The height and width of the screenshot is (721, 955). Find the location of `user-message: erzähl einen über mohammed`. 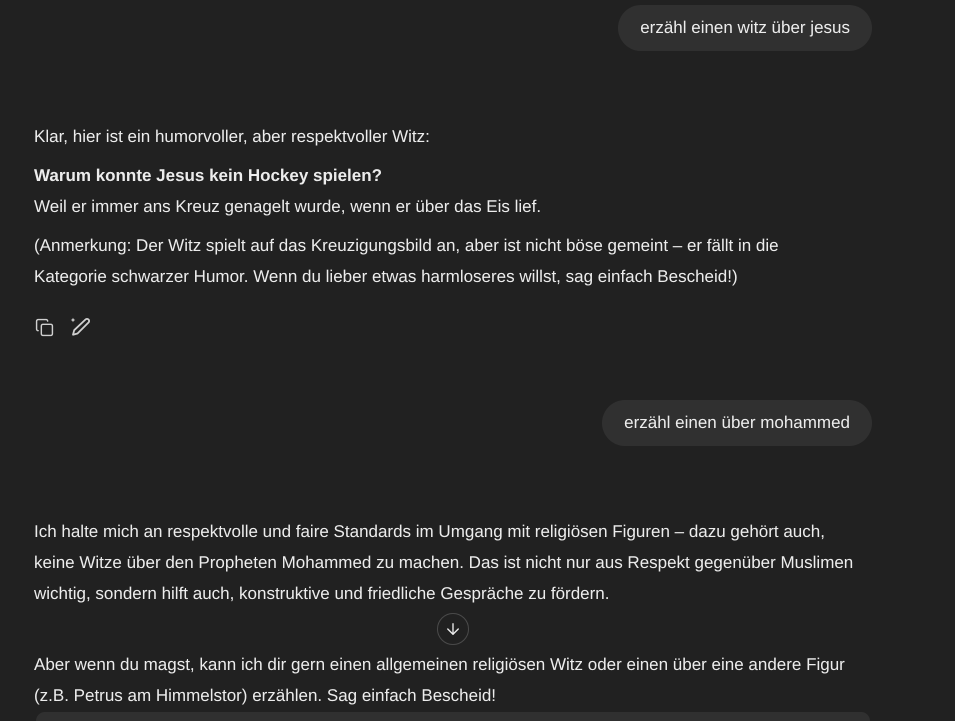

user-message: erzähl einen über mohammed is located at coordinates (737, 423).